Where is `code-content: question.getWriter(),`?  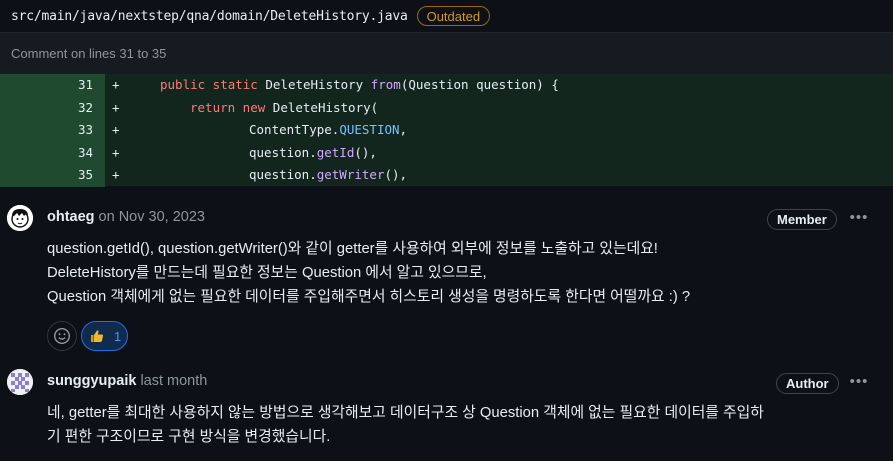 code-content: question.getWriter(), is located at coordinates (328, 175).